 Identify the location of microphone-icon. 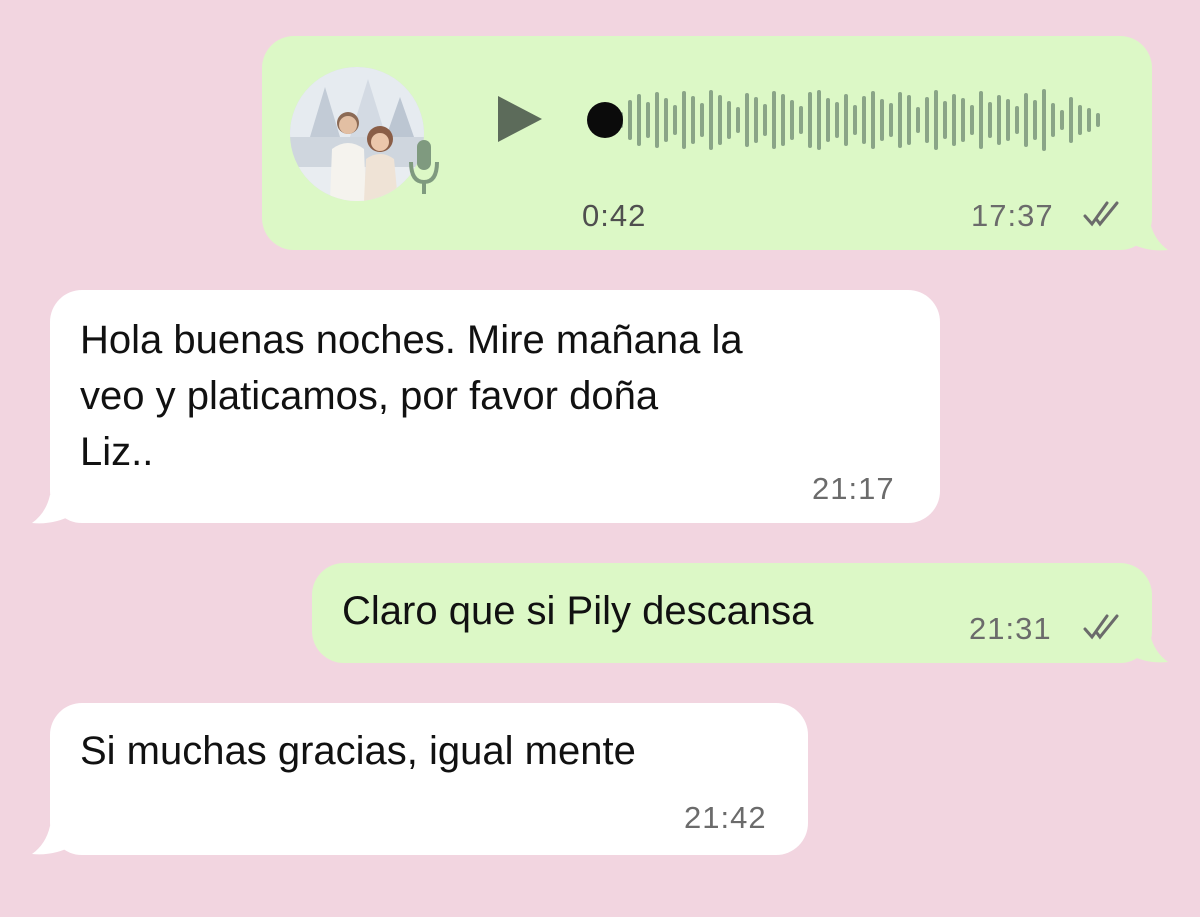
(424, 168).